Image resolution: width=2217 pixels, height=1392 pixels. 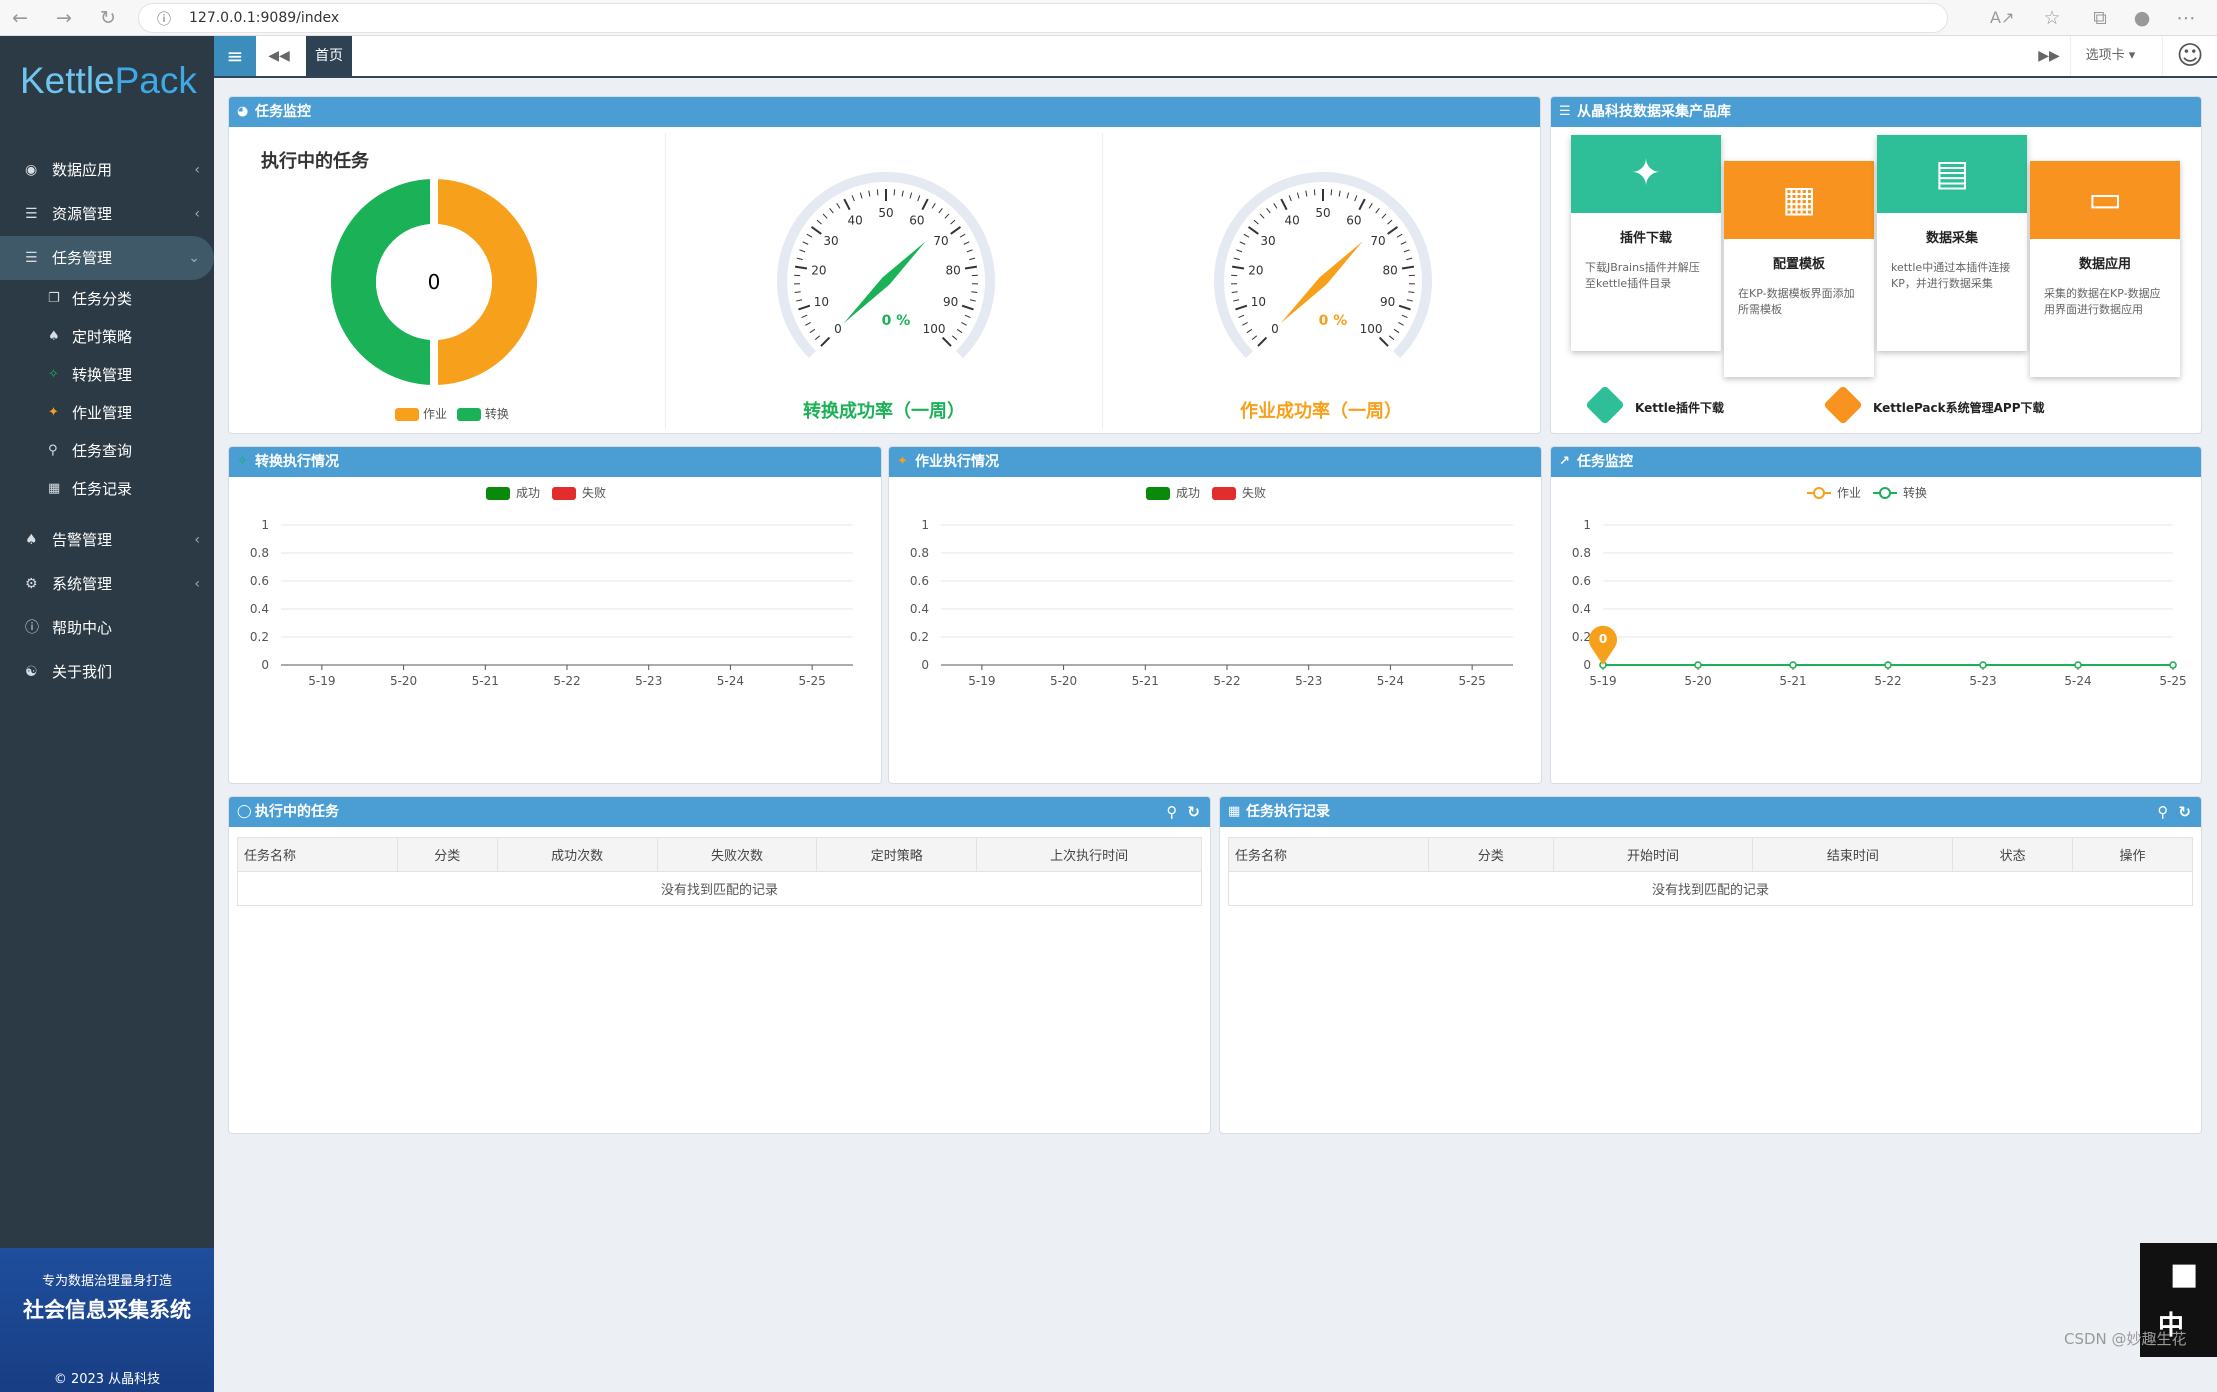 What do you see at coordinates (107, 299) in the screenshot?
I see `sidebar-subitem-task-category: ❐ 任务分类` at bounding box center [107, 299].